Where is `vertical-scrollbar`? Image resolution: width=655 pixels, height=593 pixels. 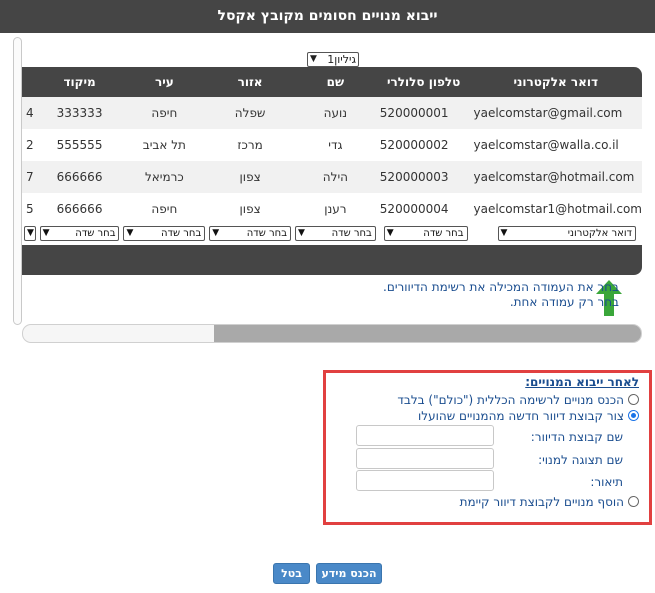 vertical-scrollbar is located at coordinates (17, 181).